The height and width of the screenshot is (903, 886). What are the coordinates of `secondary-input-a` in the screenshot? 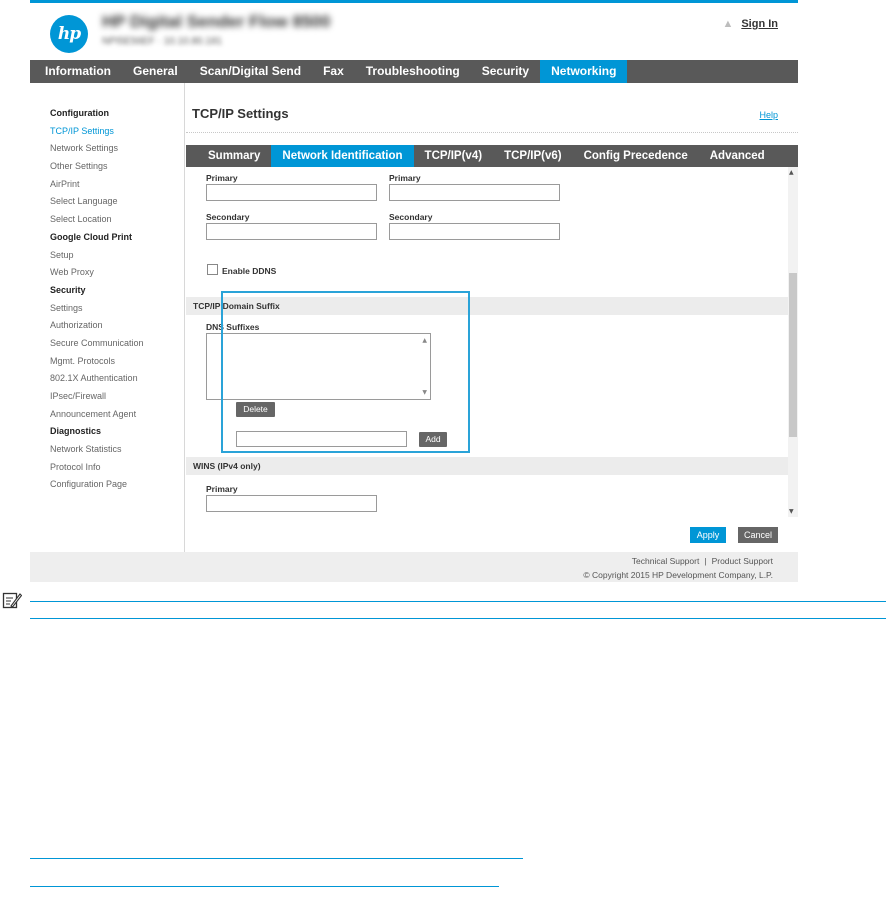 It's located at (291, 231).